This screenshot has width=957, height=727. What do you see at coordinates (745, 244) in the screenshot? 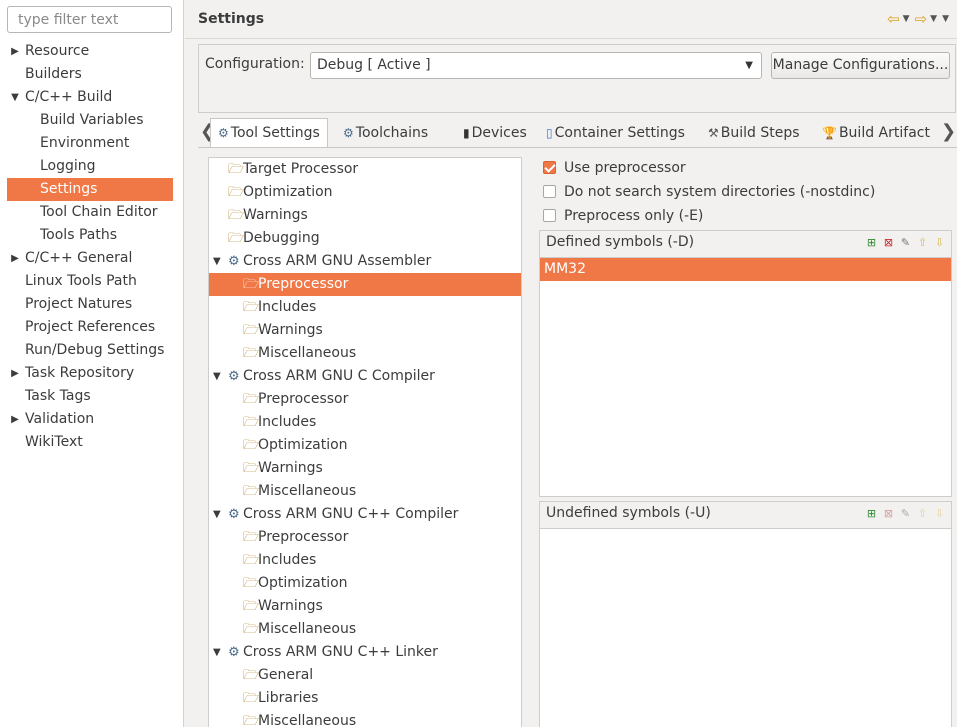
I see `defined-symbols-header: Defined symbols (-D) ⊞ ⊠ ✎ ⇧ ⇩` at bounding box center [745, 244].